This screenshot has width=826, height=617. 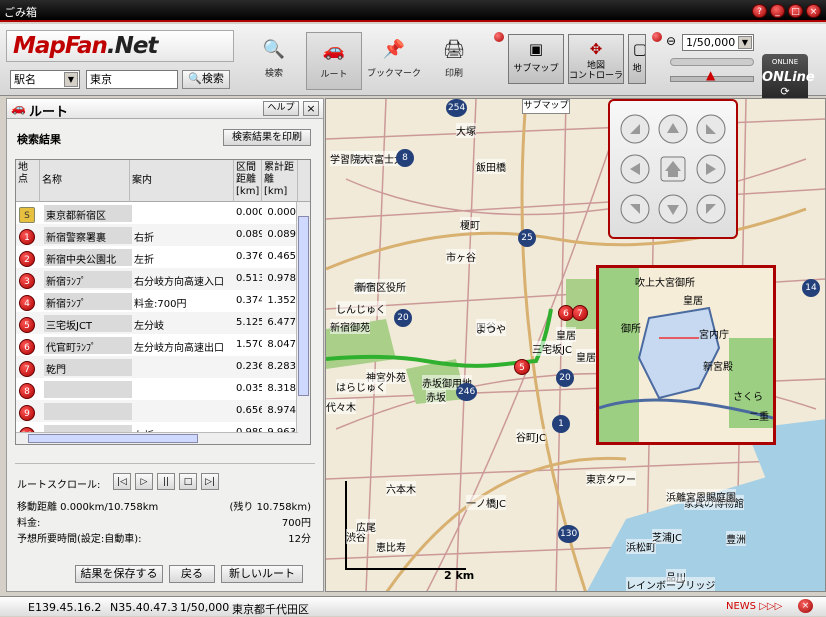 I want to click on search-button: 🔍検索, so click(x=206, y=79).